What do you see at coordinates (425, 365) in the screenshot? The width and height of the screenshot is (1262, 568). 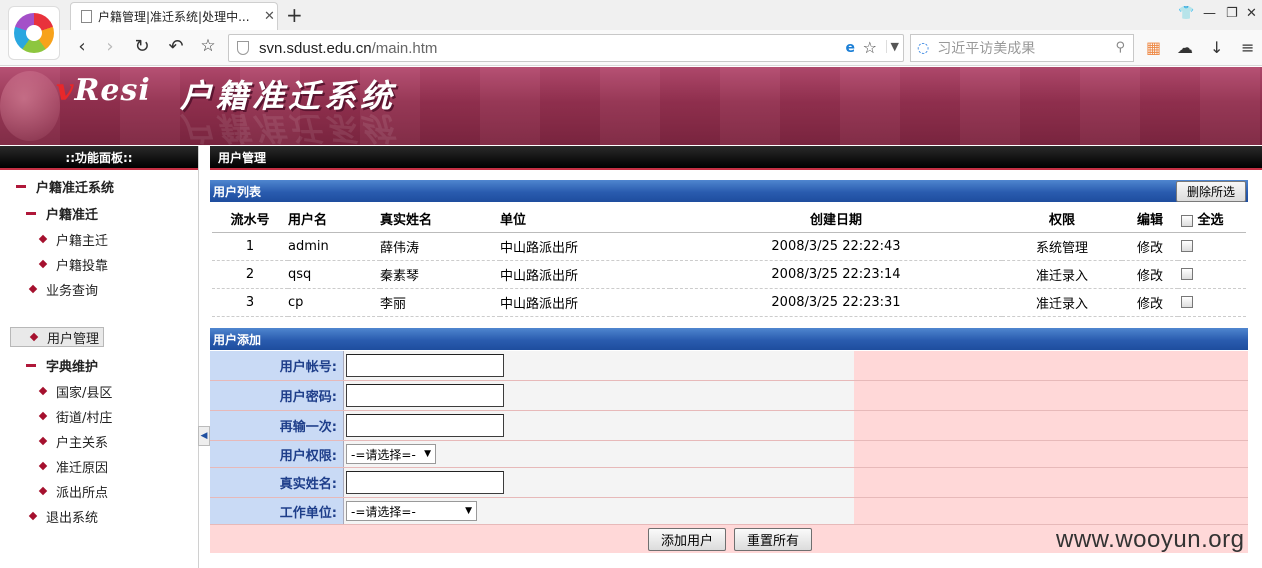 I see `account-input` at bounding box center [425, 365].